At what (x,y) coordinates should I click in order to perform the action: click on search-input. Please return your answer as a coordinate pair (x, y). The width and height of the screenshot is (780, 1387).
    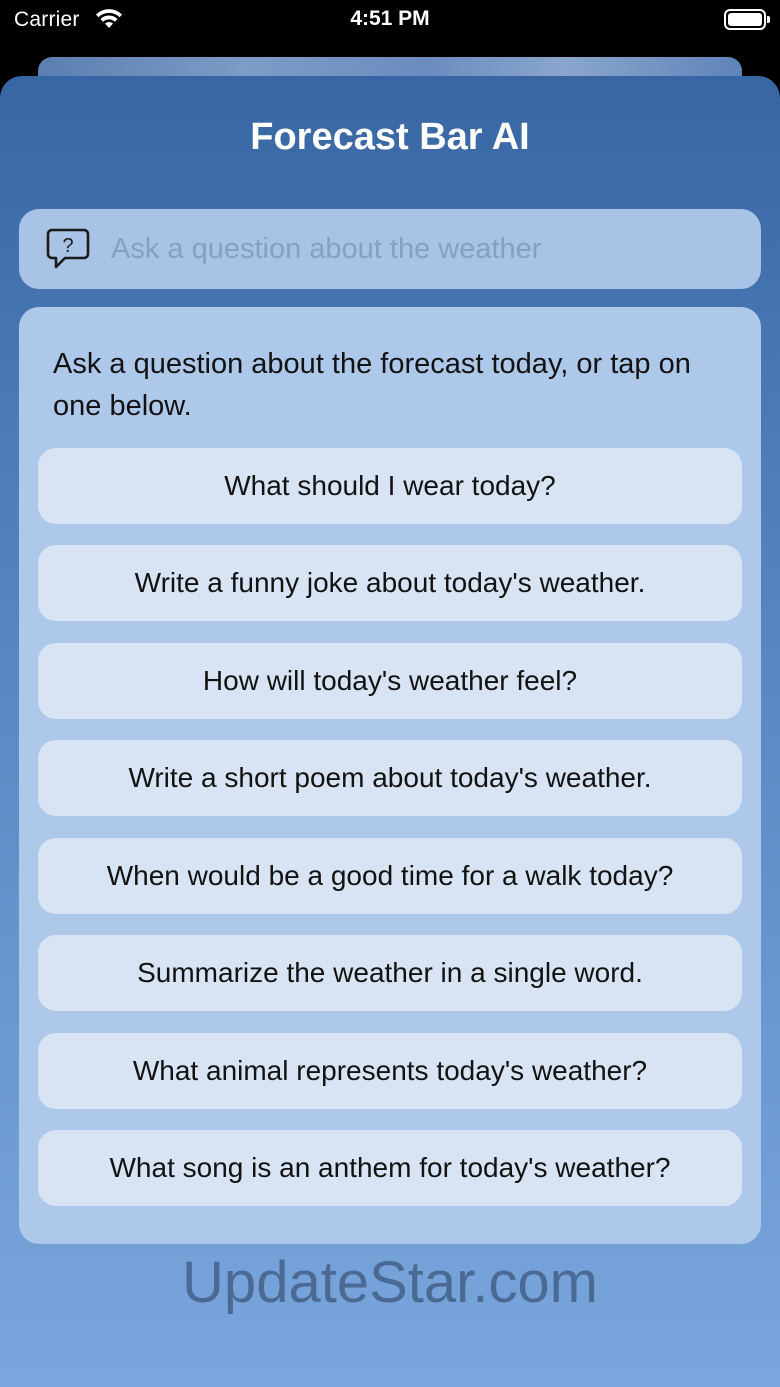
    Looking at the image, I should click on (421, 249).